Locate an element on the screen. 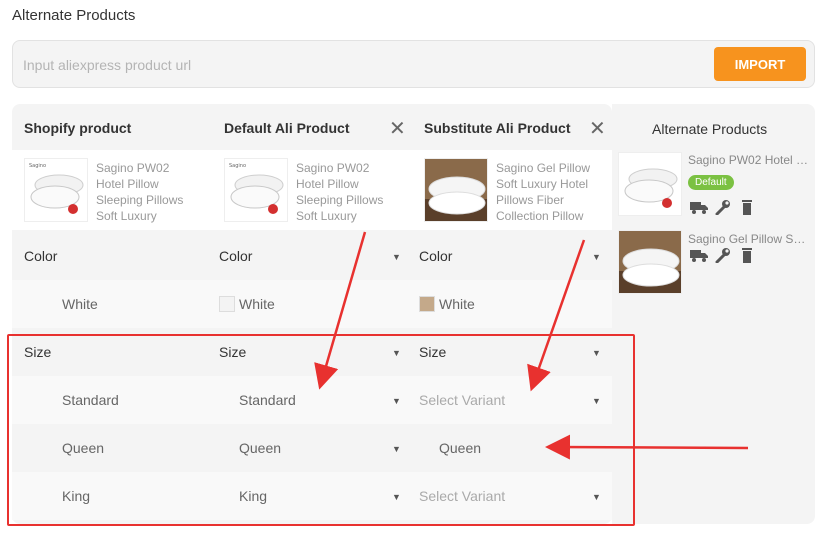 The image size is (832, 534). default-badge: Default is located at coordinates (711, 182).